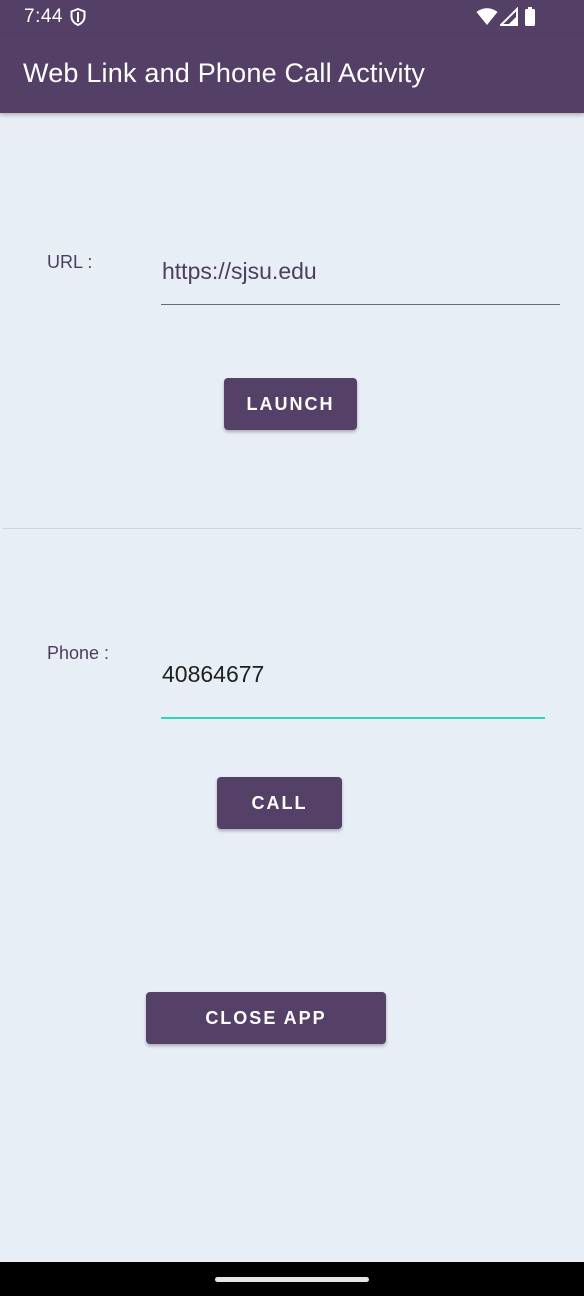 The height and width of the screenshot is (1296, 584). What do you see at coordinates (290, 404) in the screenshot?
I see `launch-button: LAUNCH` at bounding box center [290, 404].